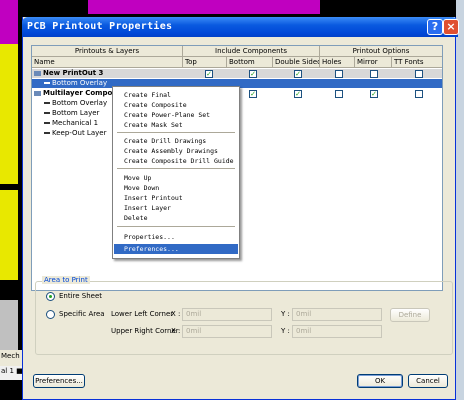 The width and height of the screenshot is (464, 400). What do you see at coordinates (176, 105) in the screenshot?
I see `menu-item-create-composite: Create Composite` at bounding box center [176, 105].